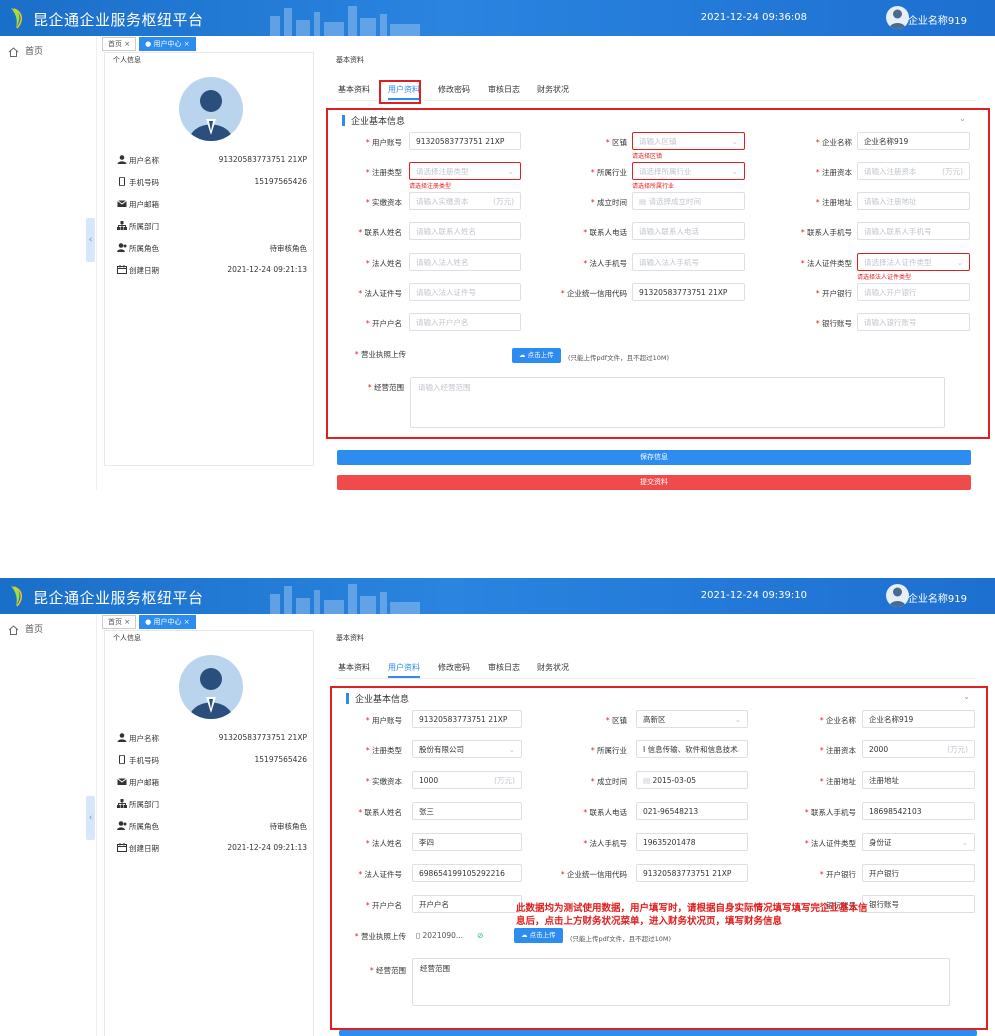 This screenshot has height=1036, width=995. Describe the element at coordinates (383, 750) in the screenshot. I see `label-reg-type: * 注册类型` at that location.